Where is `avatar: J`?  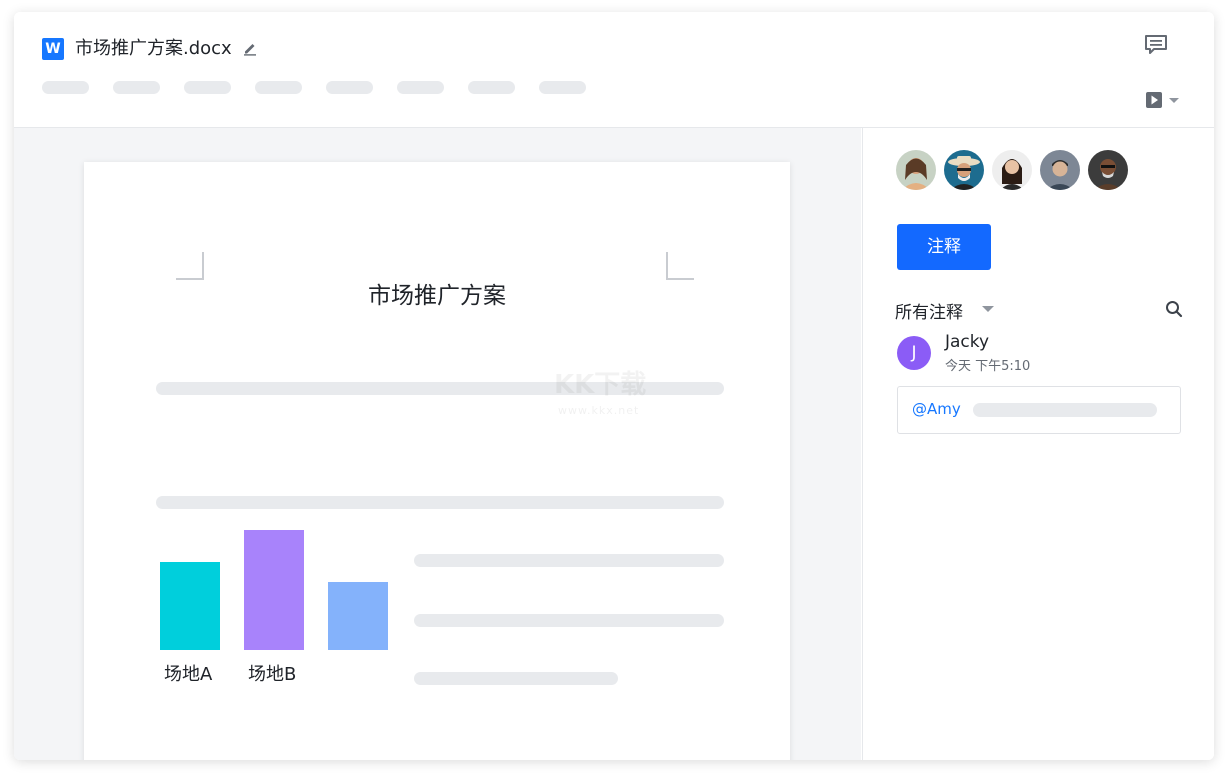
avatar: J is located at coordinates (914, 353).